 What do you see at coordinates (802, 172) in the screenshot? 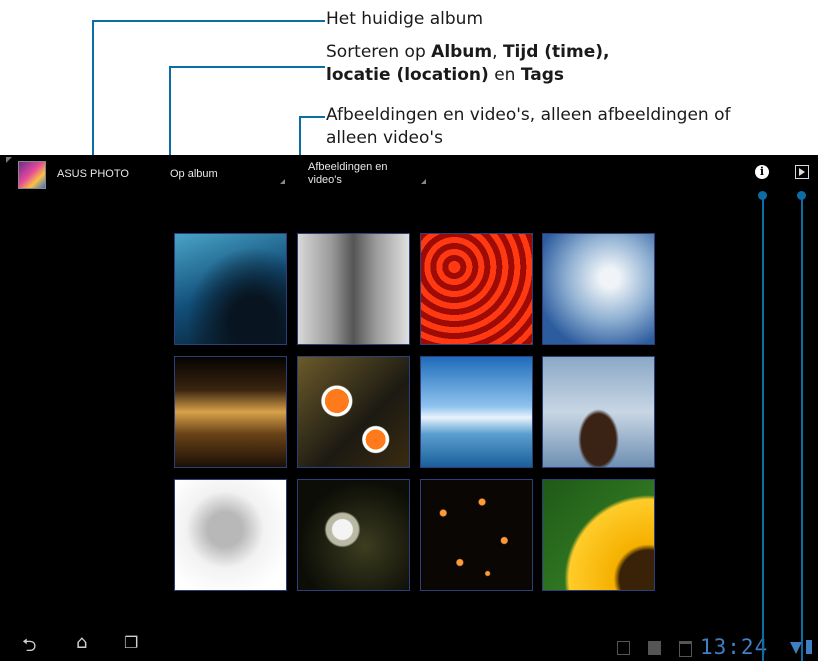
I see `play-icon` at bounding box center [802, 172].